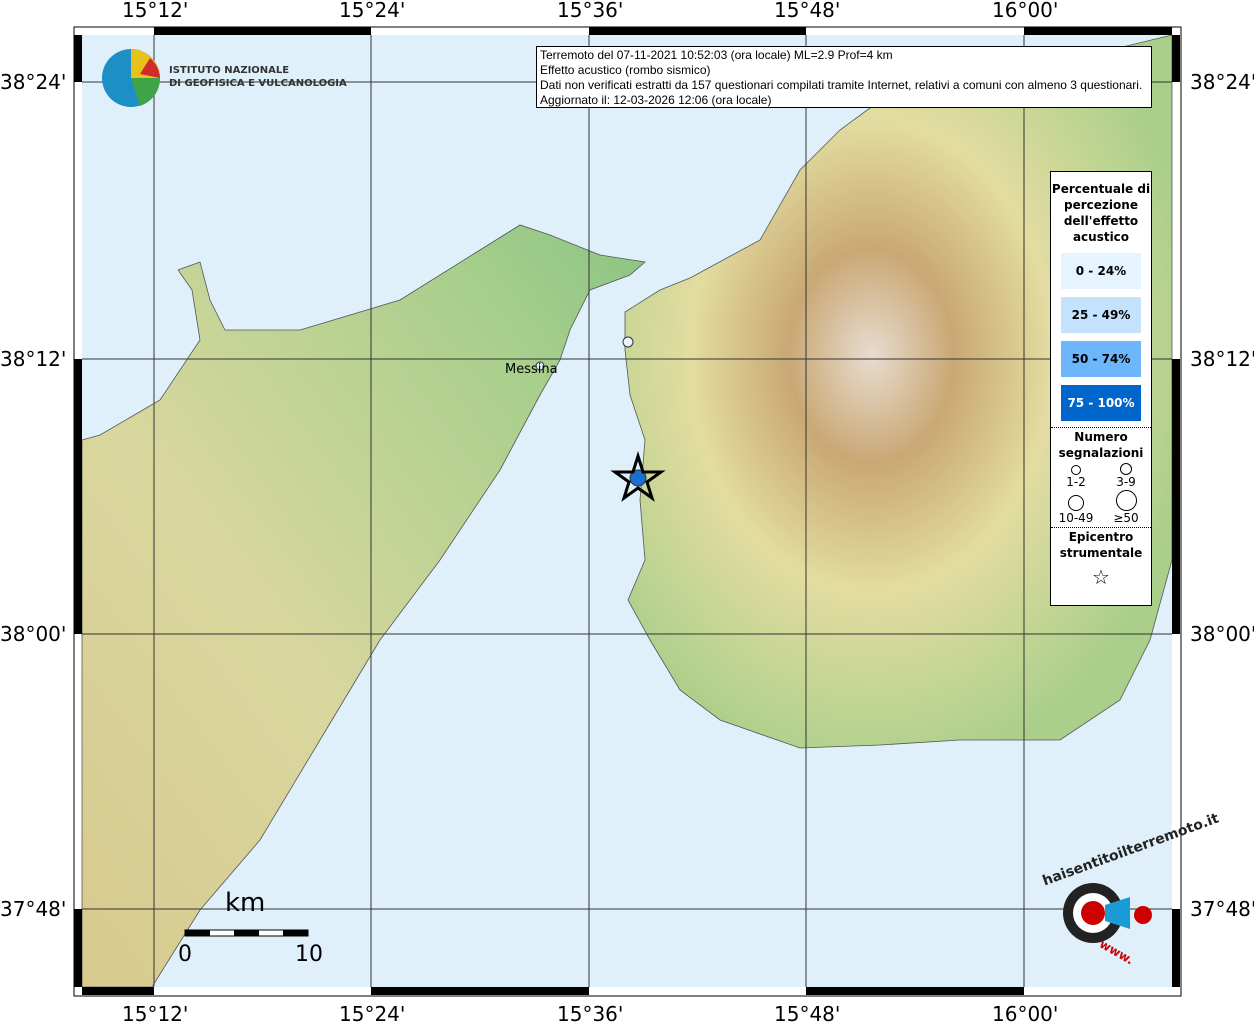 The height and width of the screenshot is (1026, 1254). I want to click on lat-tick-right: 38°24', so click(1222, 82).